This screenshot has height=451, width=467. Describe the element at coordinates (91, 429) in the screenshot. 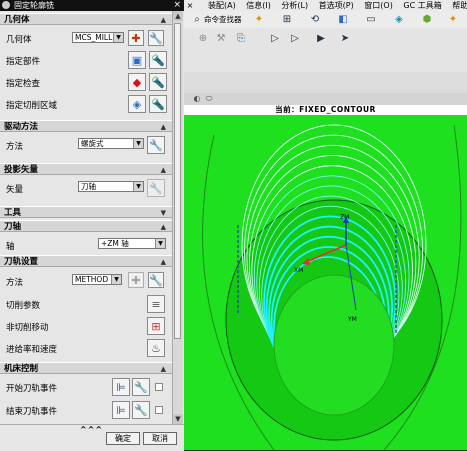

I see `more-options-toggle: ^^^` at that location.